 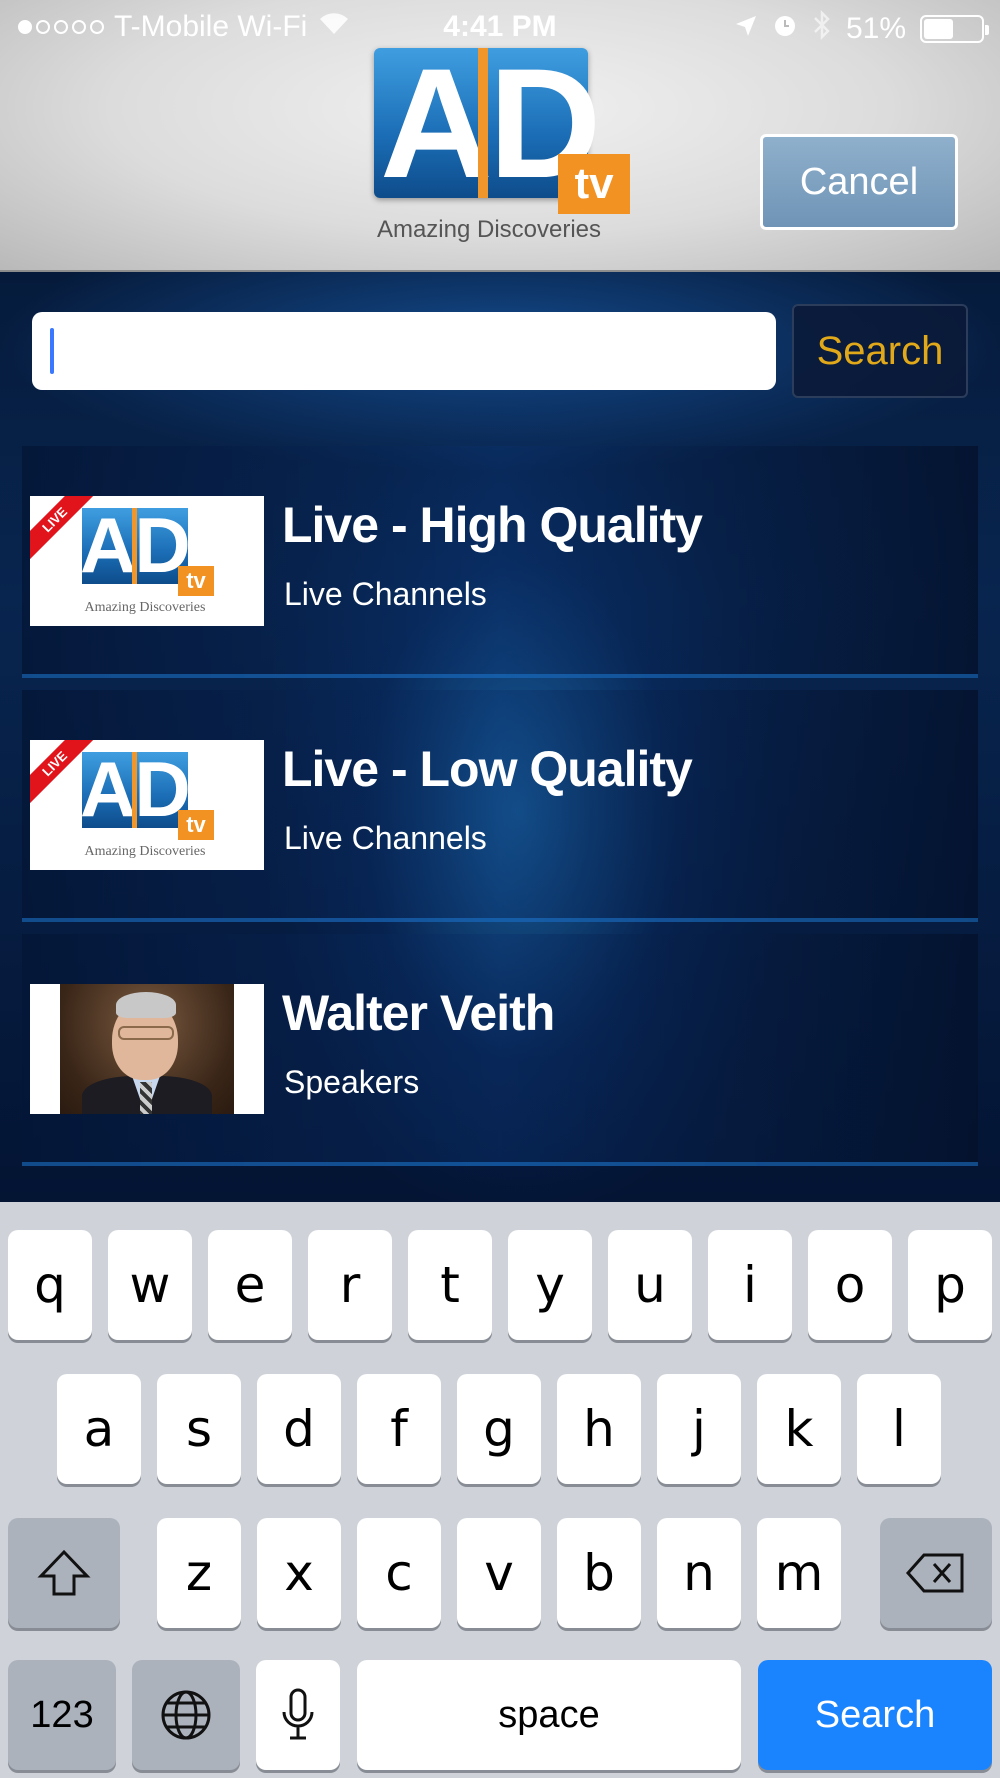 What do you see at coordinates (299, 1429) in the screenshot?
I see `key-d: d` at bounding box center [299, 1429].